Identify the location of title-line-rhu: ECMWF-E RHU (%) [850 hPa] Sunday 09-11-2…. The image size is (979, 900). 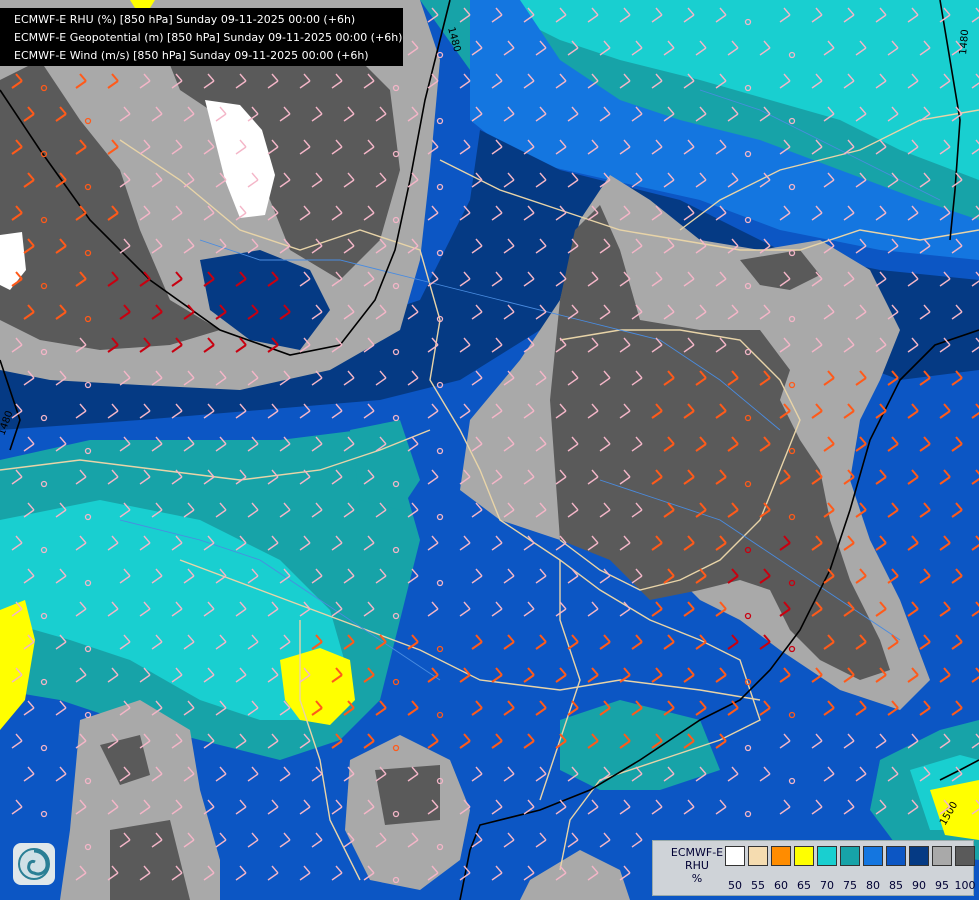
(185, 19).